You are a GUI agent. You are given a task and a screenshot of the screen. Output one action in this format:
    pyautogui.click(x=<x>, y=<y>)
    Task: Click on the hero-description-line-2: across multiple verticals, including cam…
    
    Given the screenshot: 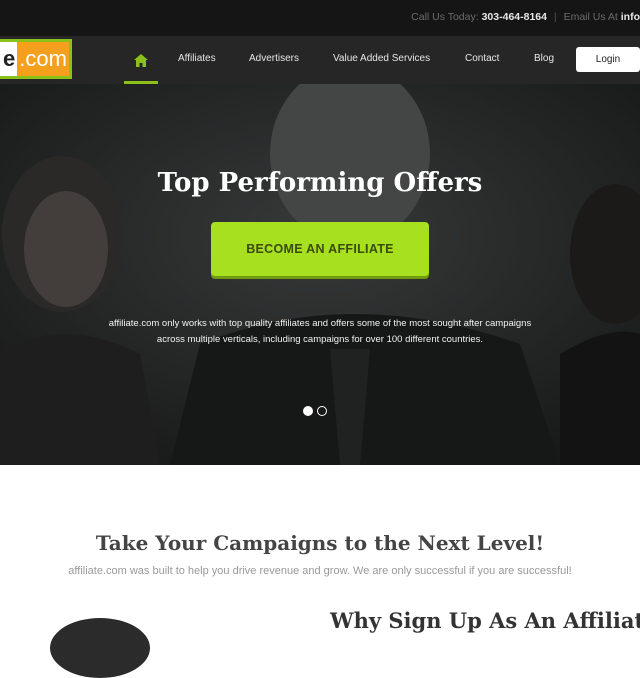 What is the action you would take?
    pyautogui.click(x=320, y=339)
    